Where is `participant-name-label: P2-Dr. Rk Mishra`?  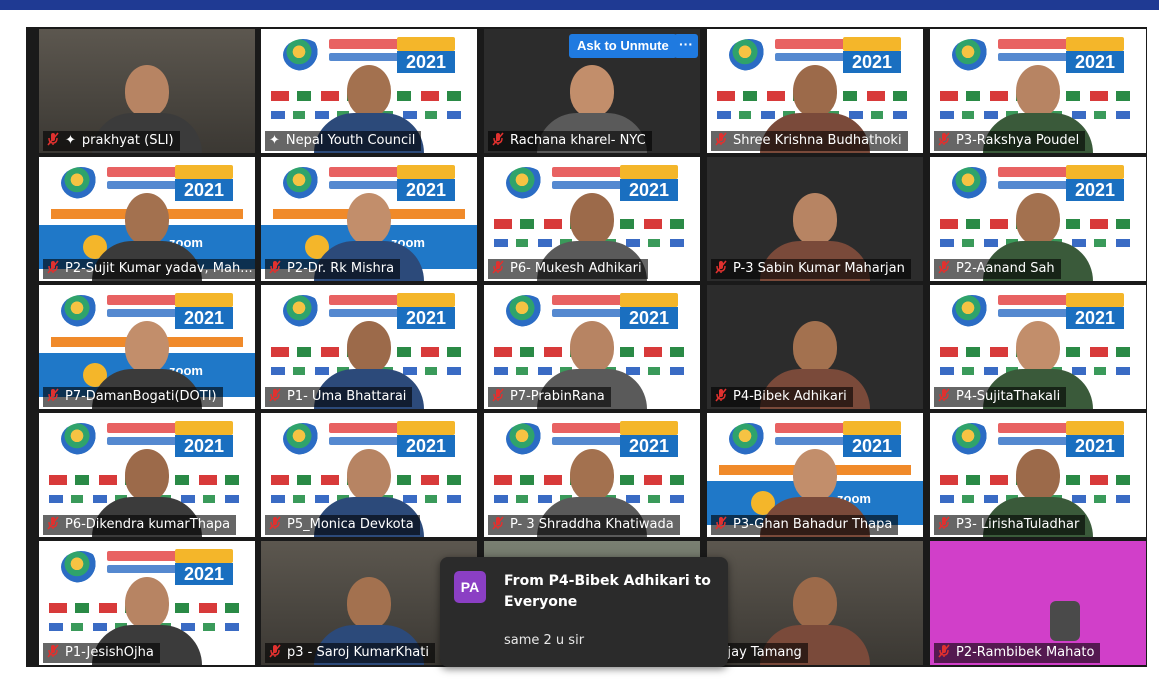 participant-name-label: P2-Dr. Rk Mishra is located at coordinates (333, 269).